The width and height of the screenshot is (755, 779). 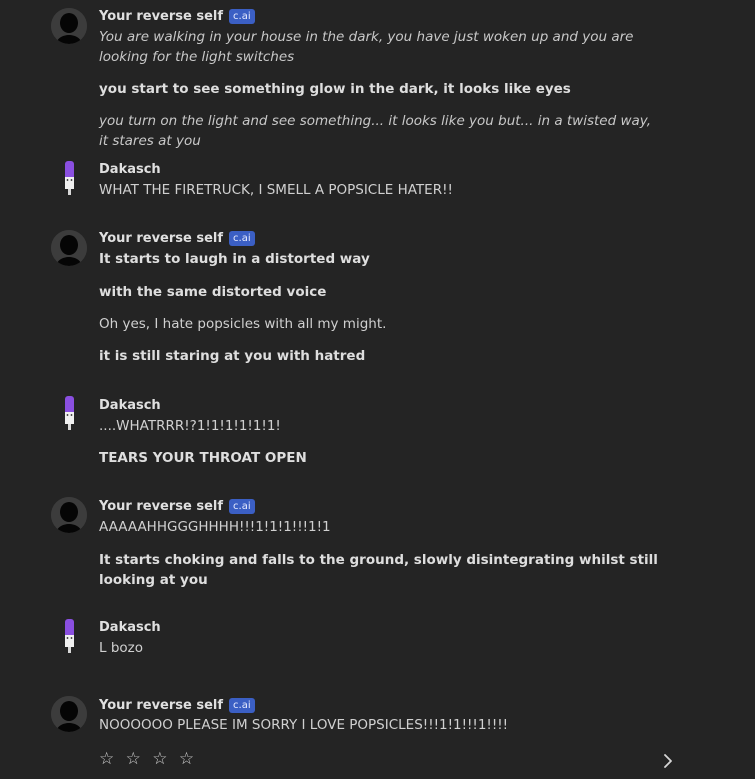 What do you see at coordinates (232, 356) in the screenshot?
I see `message-line: it is still staring at you with hatred` at bounding box center [232, 356].